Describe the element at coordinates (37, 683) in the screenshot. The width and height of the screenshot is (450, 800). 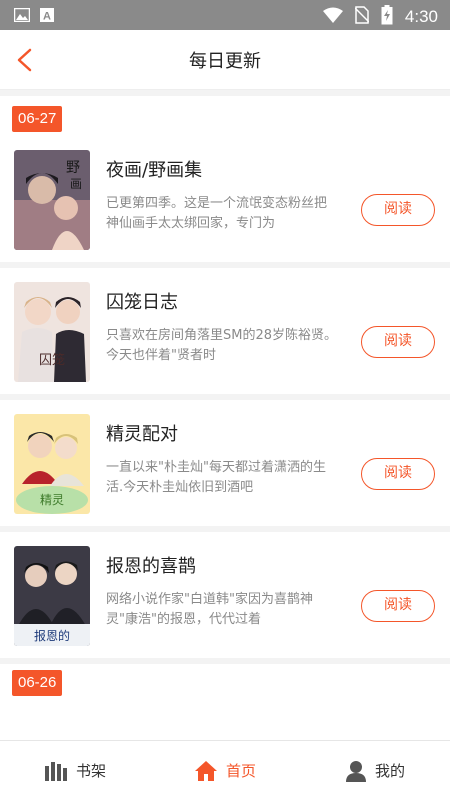
I see `date-badge: 06-26` at that location.